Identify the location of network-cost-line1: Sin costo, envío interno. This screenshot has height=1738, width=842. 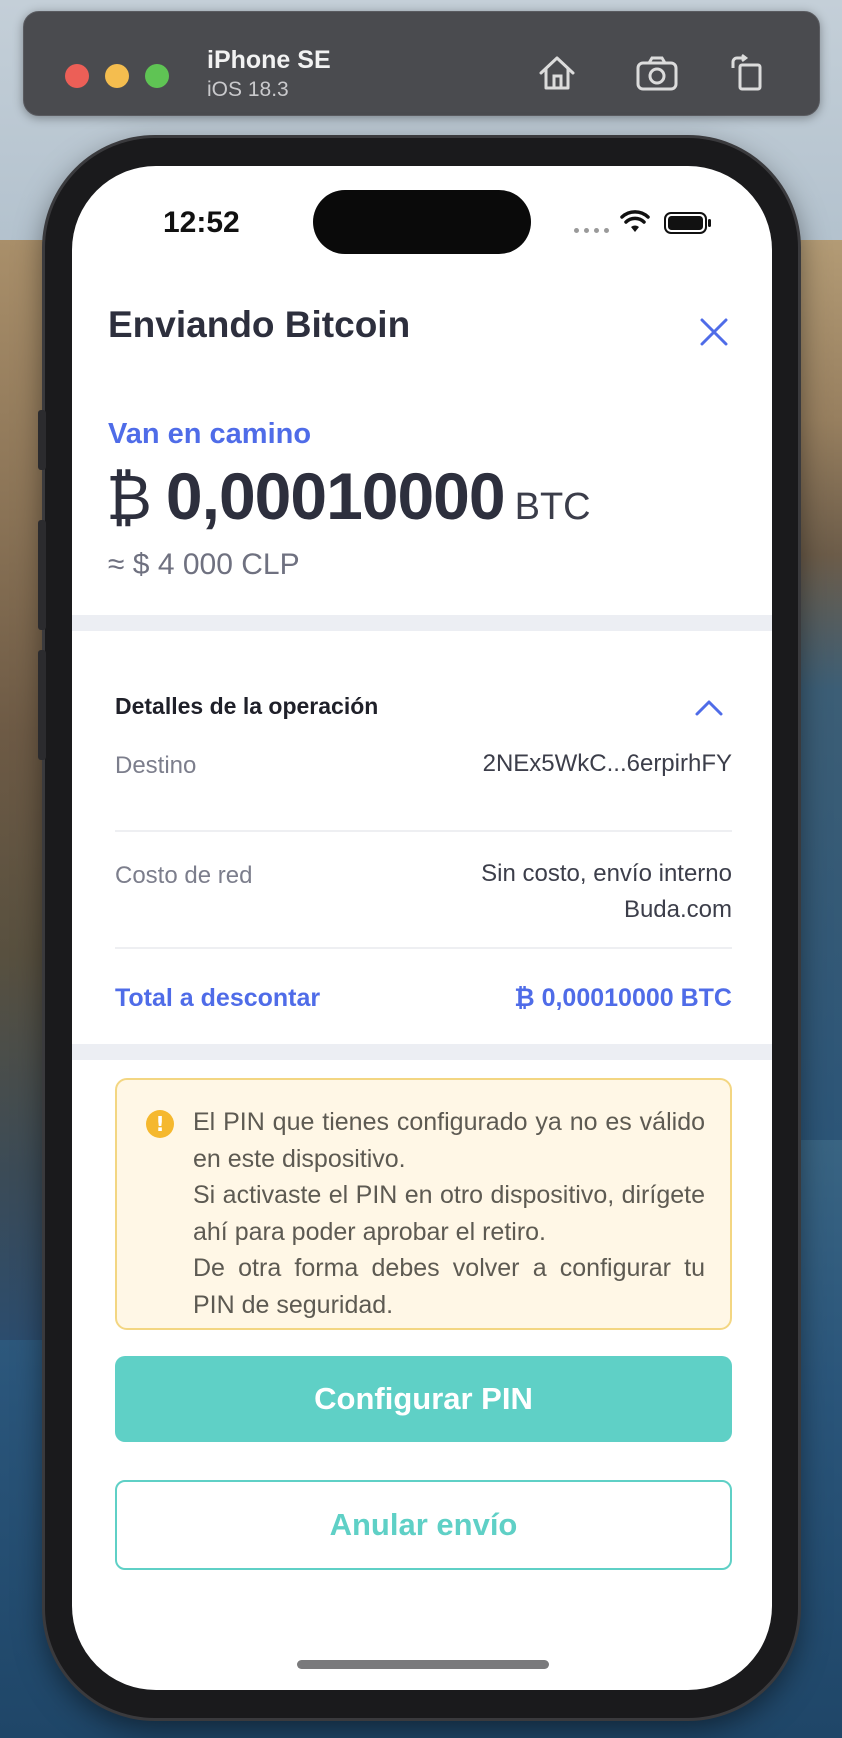
(606, 873).